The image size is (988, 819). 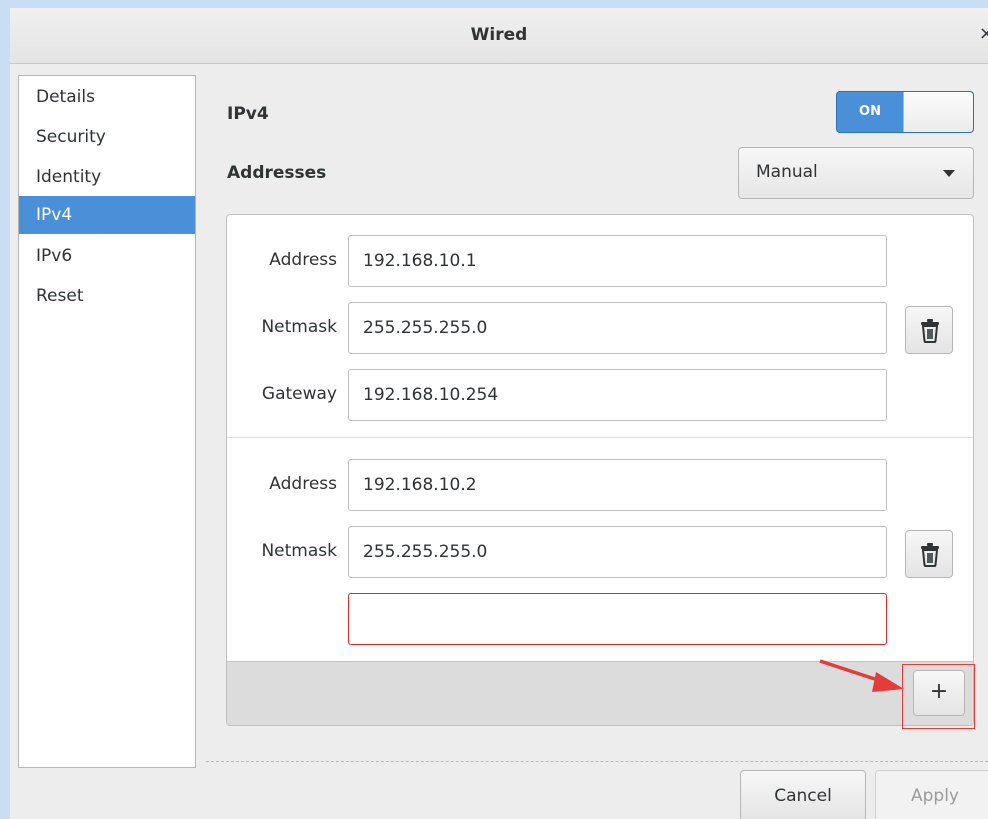 I want to click on address-field: 192.168.10.1, so click(x=617, y=261).